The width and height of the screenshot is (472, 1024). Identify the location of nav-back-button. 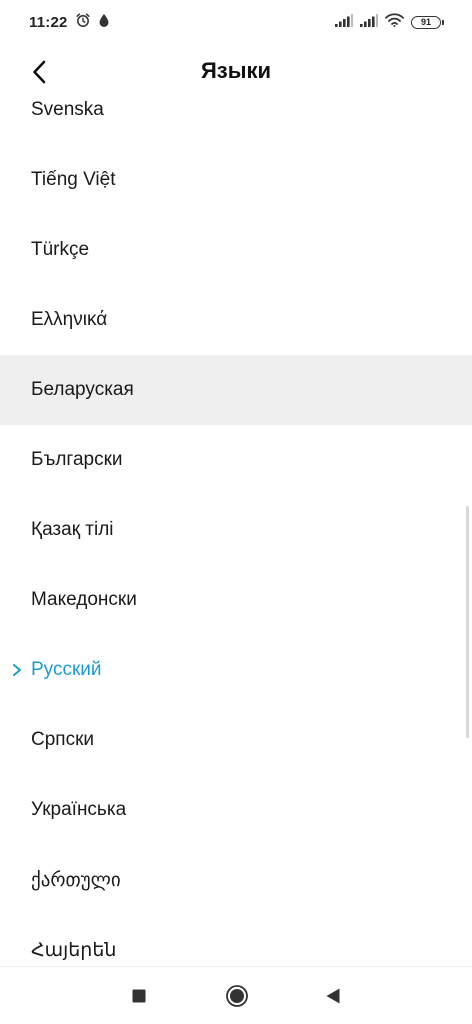
(333, 996).